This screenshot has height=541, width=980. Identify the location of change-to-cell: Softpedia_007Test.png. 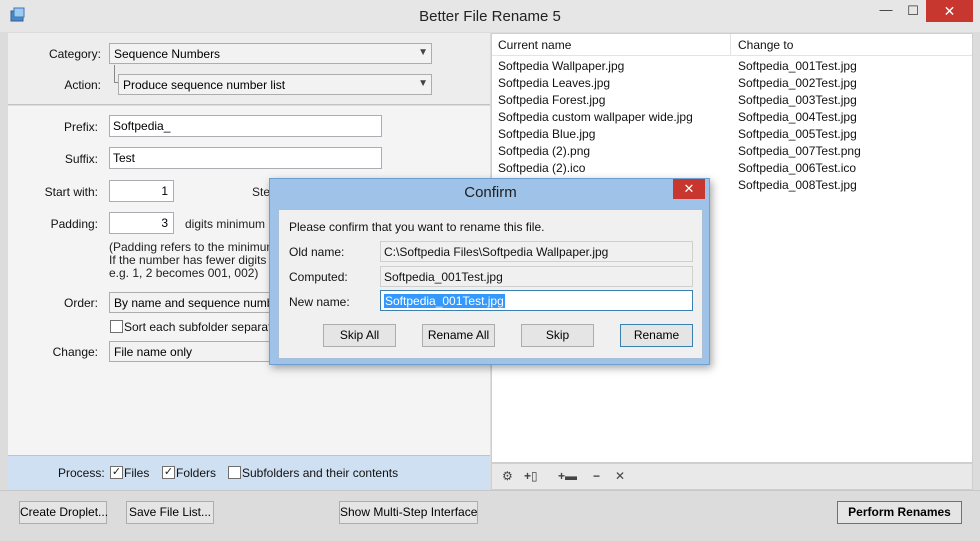
(799, 151).